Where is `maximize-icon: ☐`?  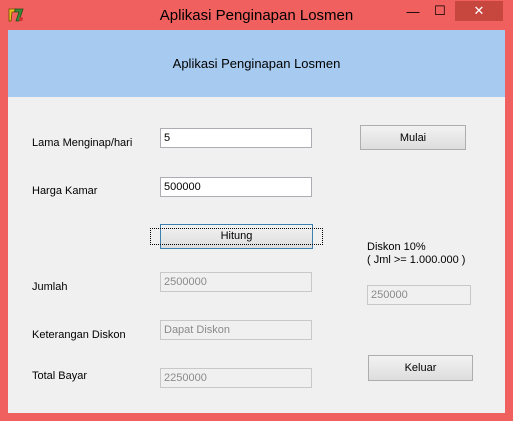
maximize-icon: ☐ is located at coordinates (440, 10).